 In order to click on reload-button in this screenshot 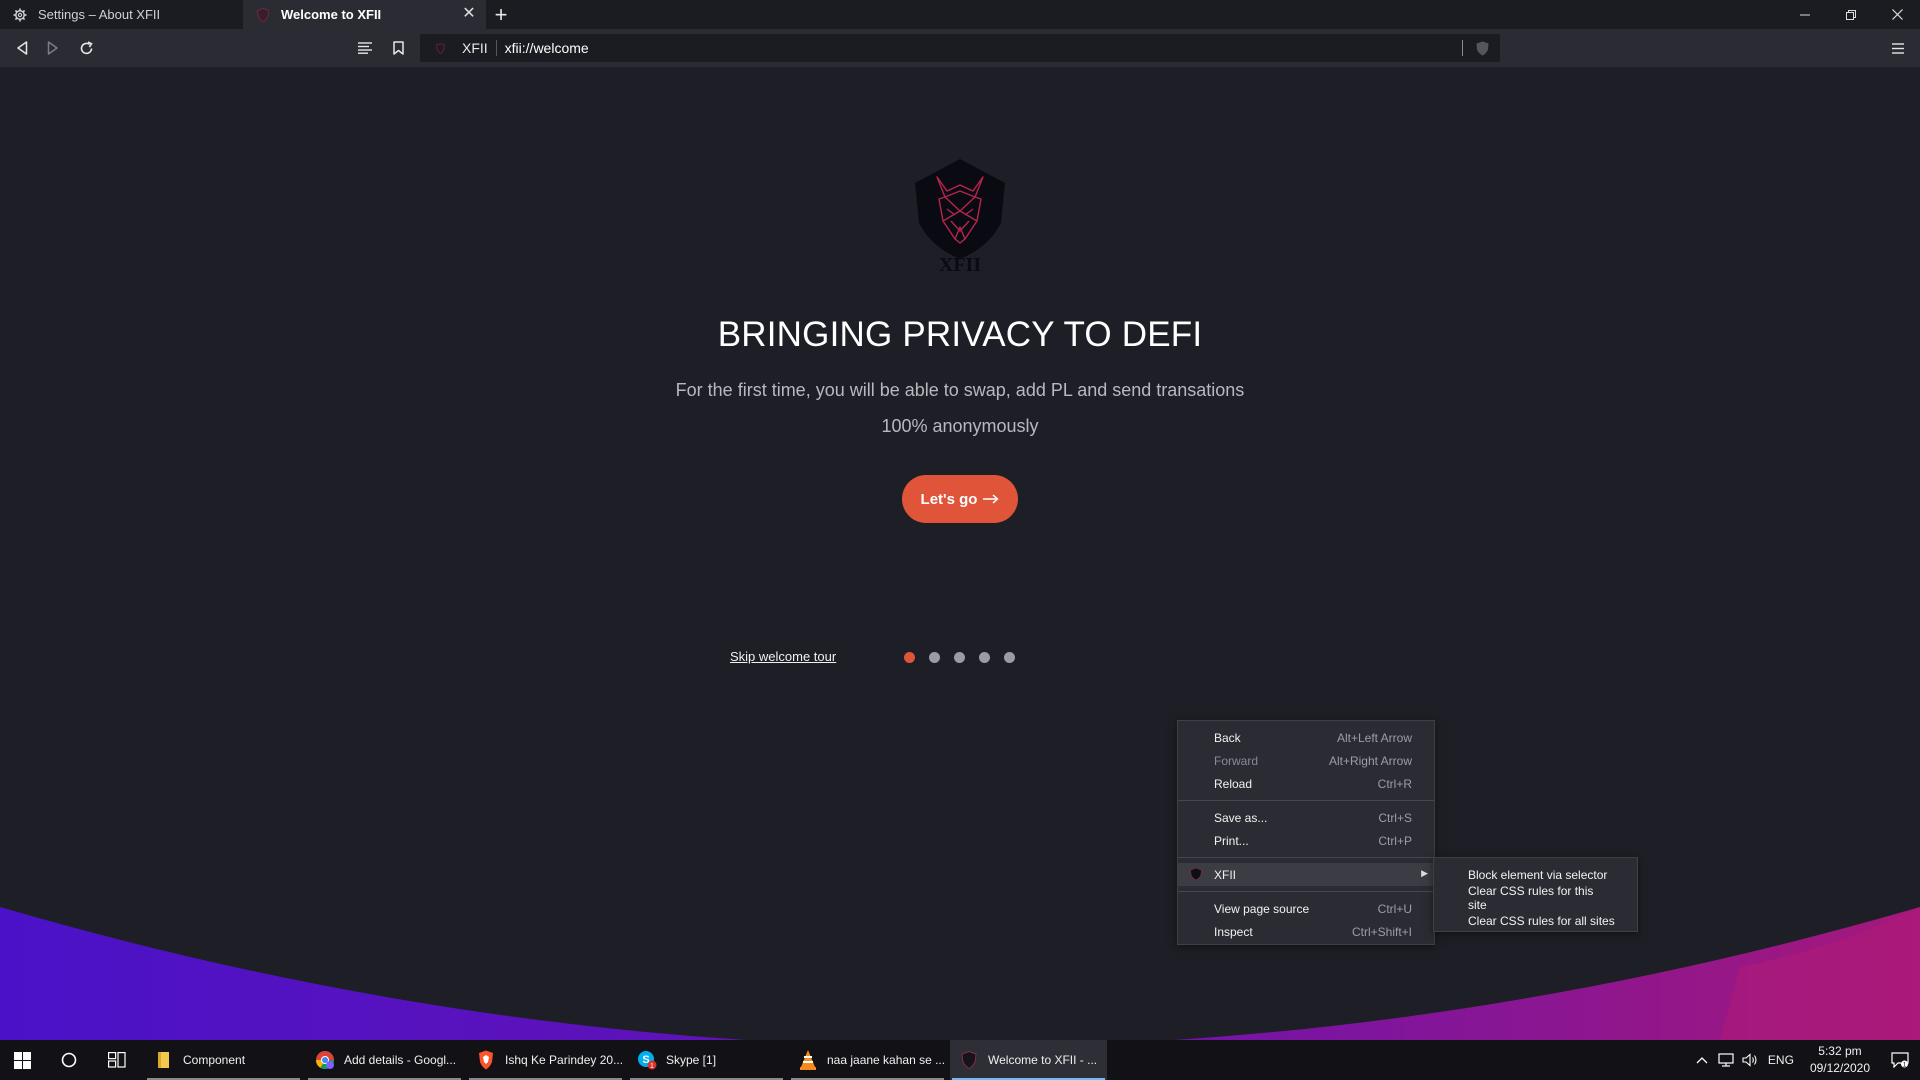, I will do `click(86, 48)`.